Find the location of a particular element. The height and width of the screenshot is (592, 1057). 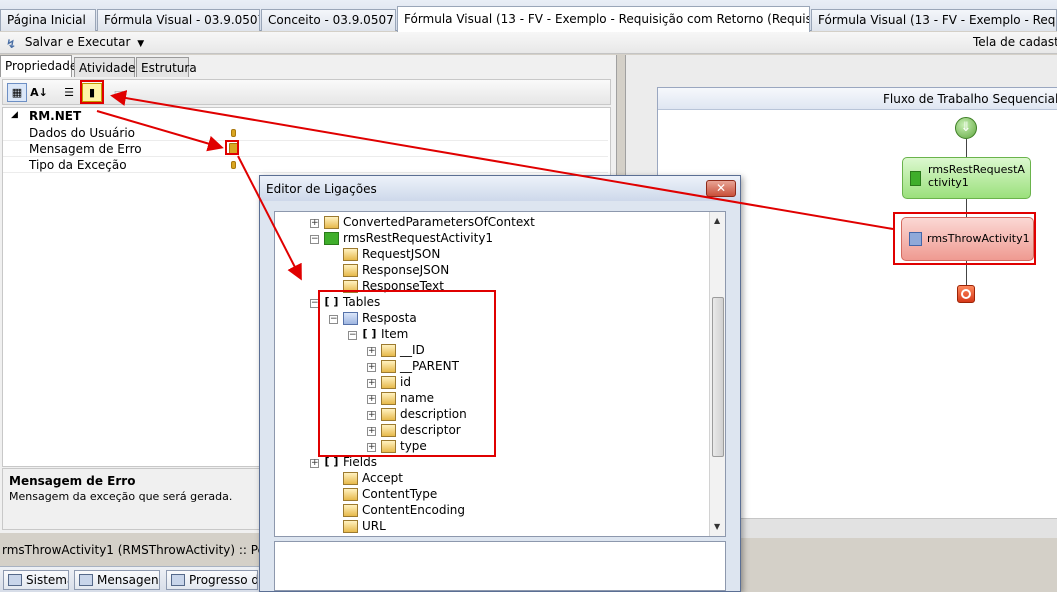

property-name: Dados do Usuário is located at coordinates (82, 133).